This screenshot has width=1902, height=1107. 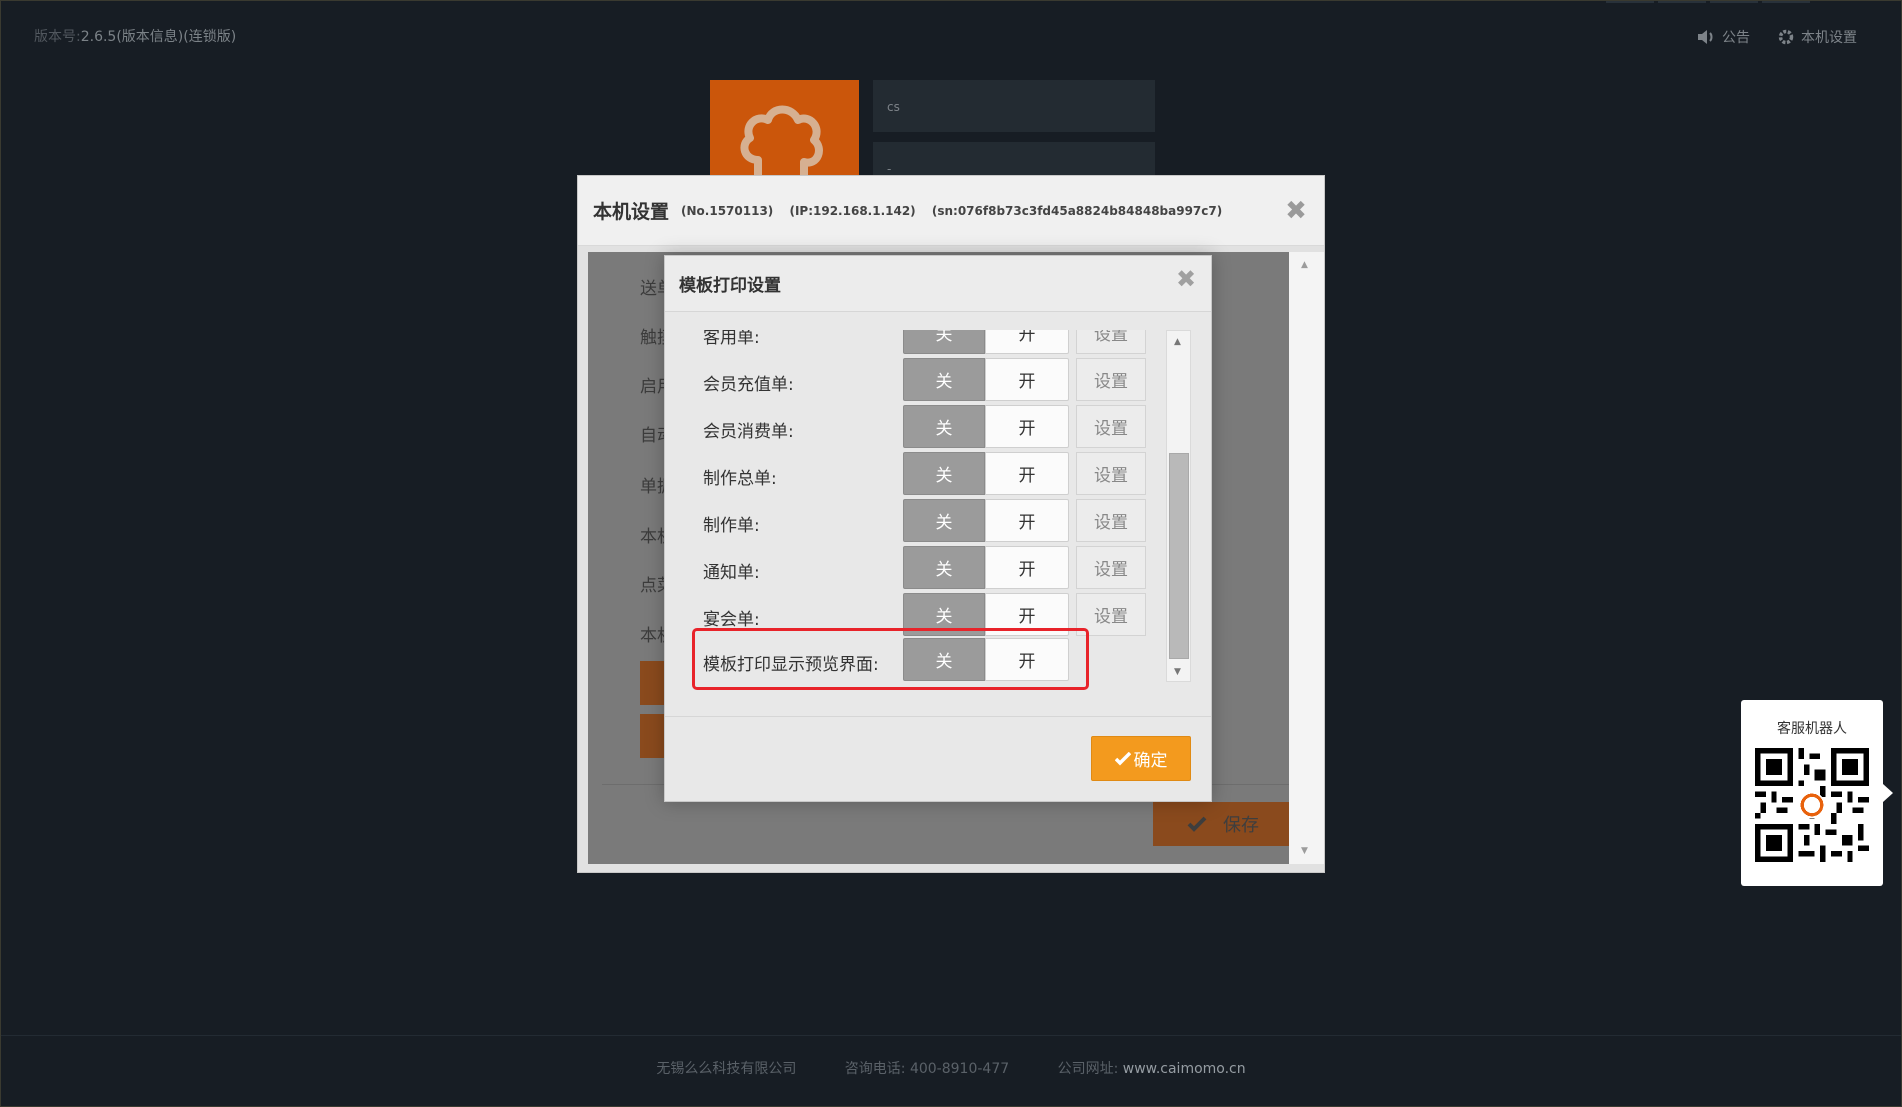 What do you see at coordinates (1184, 1069) in the screenshot?
I see `website-link: www.caimomo.cn` at bounding box center [1184, 1069].